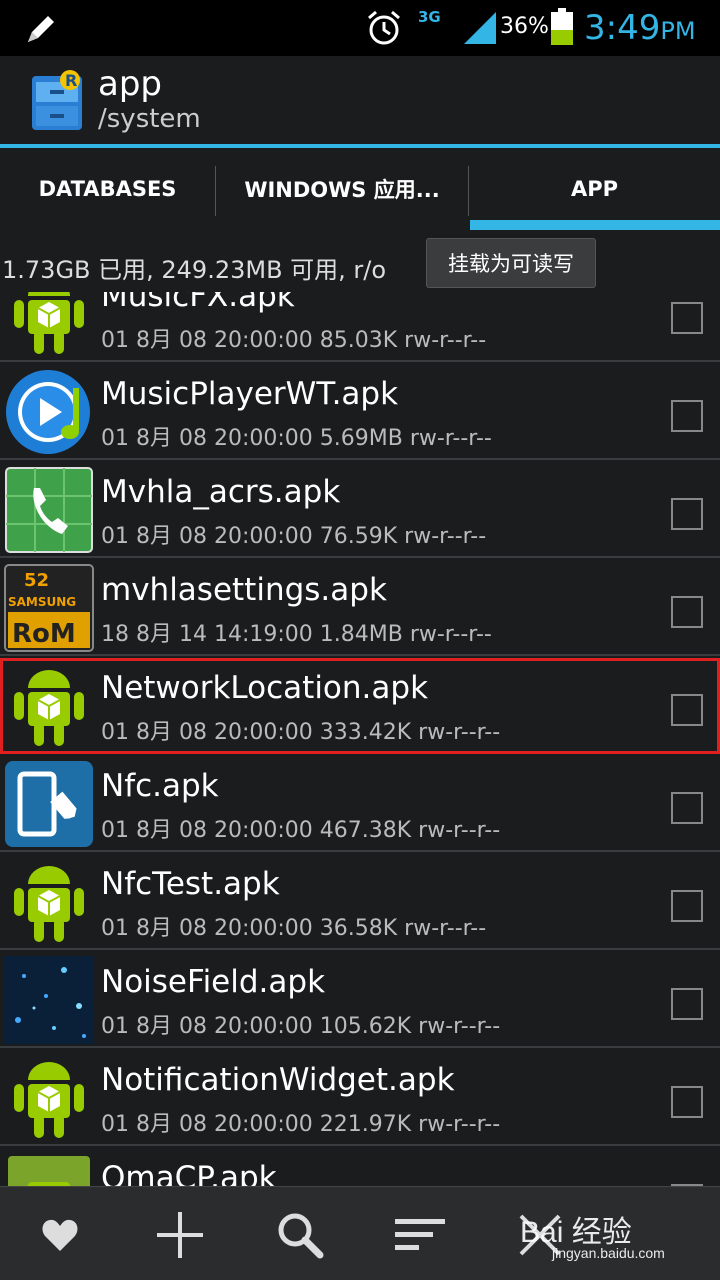  I want to click on svg-text: R, so click(71, 80).